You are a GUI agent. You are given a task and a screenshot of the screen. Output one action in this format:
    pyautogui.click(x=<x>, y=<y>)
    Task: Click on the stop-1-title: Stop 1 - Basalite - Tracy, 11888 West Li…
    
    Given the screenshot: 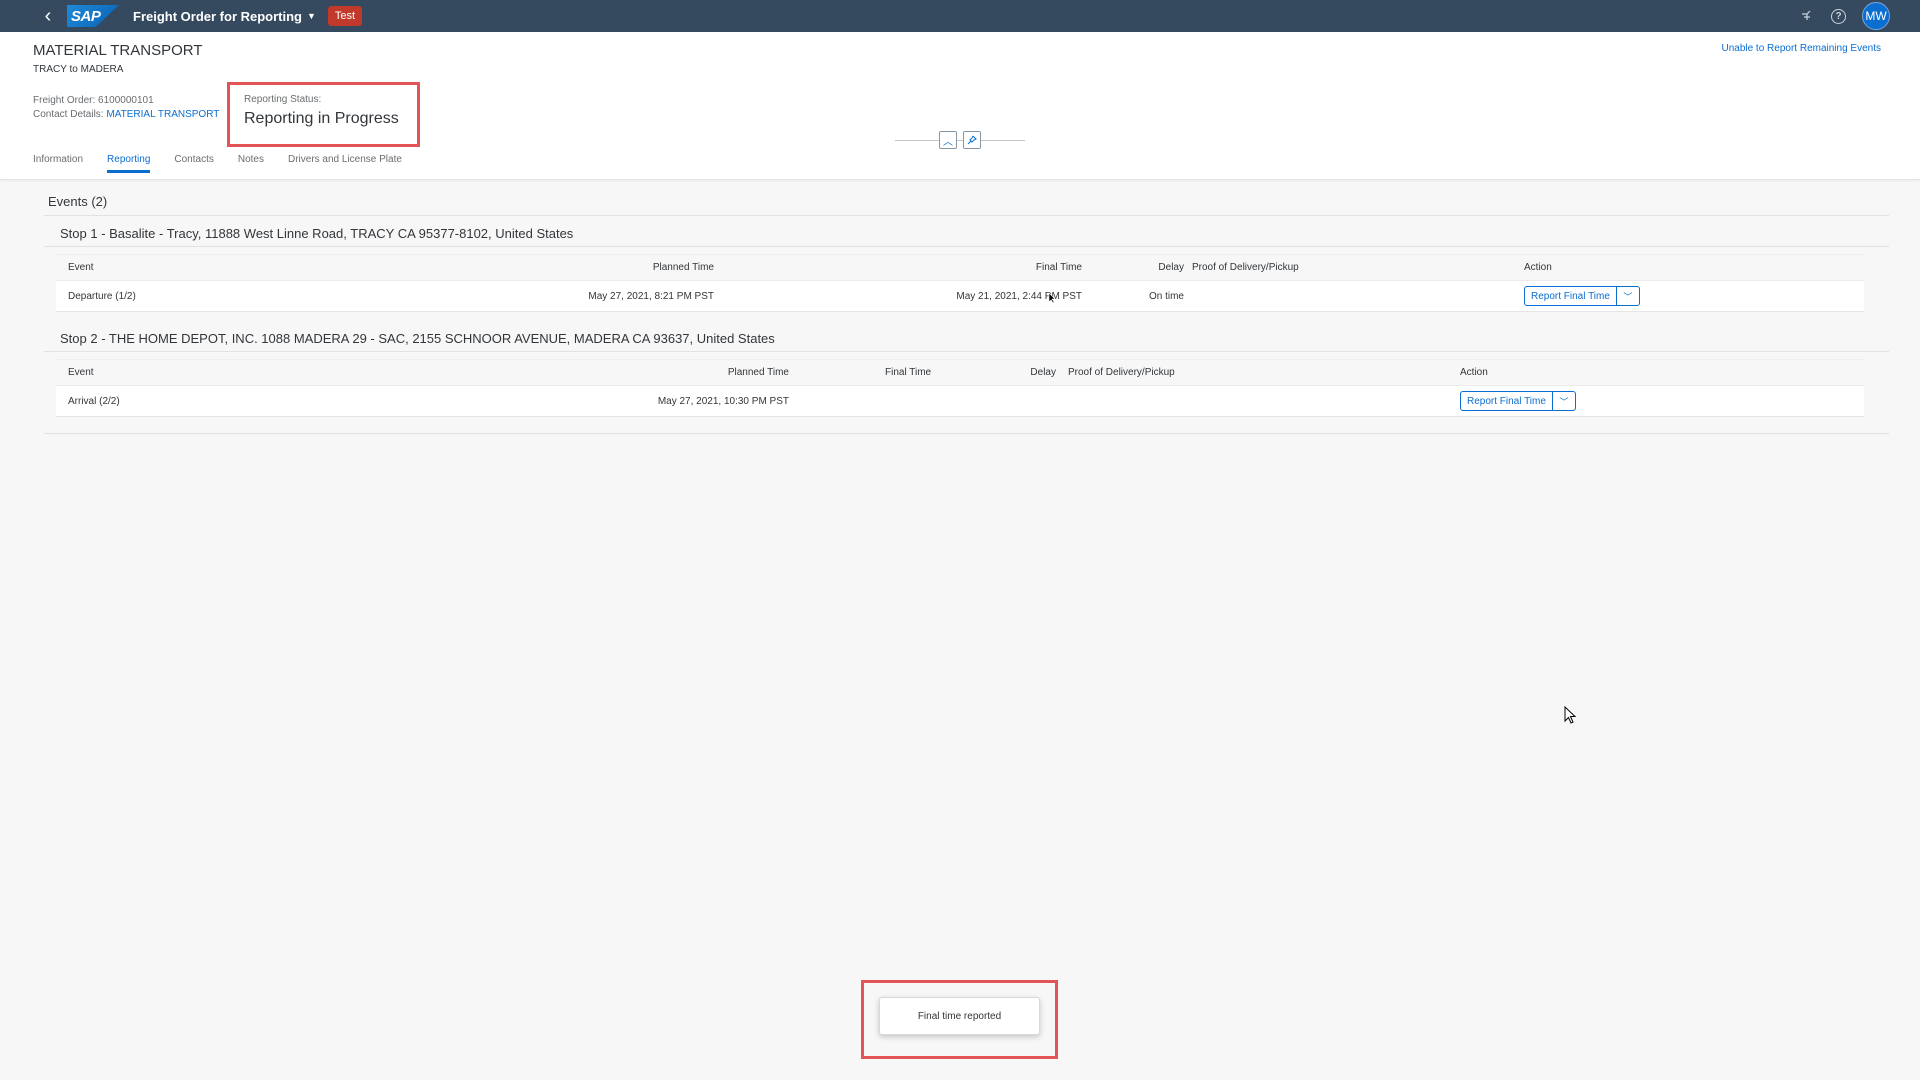 What is the action you would take?
    pyautogui.click(x=317, y=233)
    